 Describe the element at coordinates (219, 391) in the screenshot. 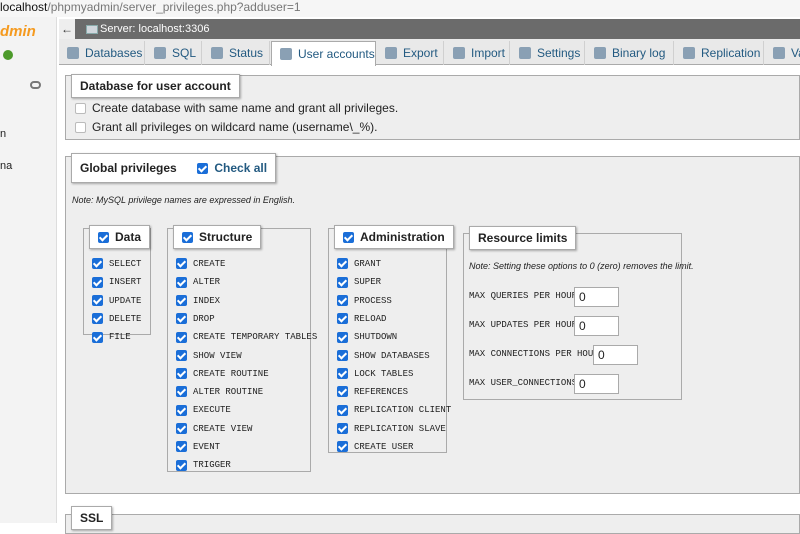

I see `privilege-alter-routine: ALTER ROUTINE` at that location.